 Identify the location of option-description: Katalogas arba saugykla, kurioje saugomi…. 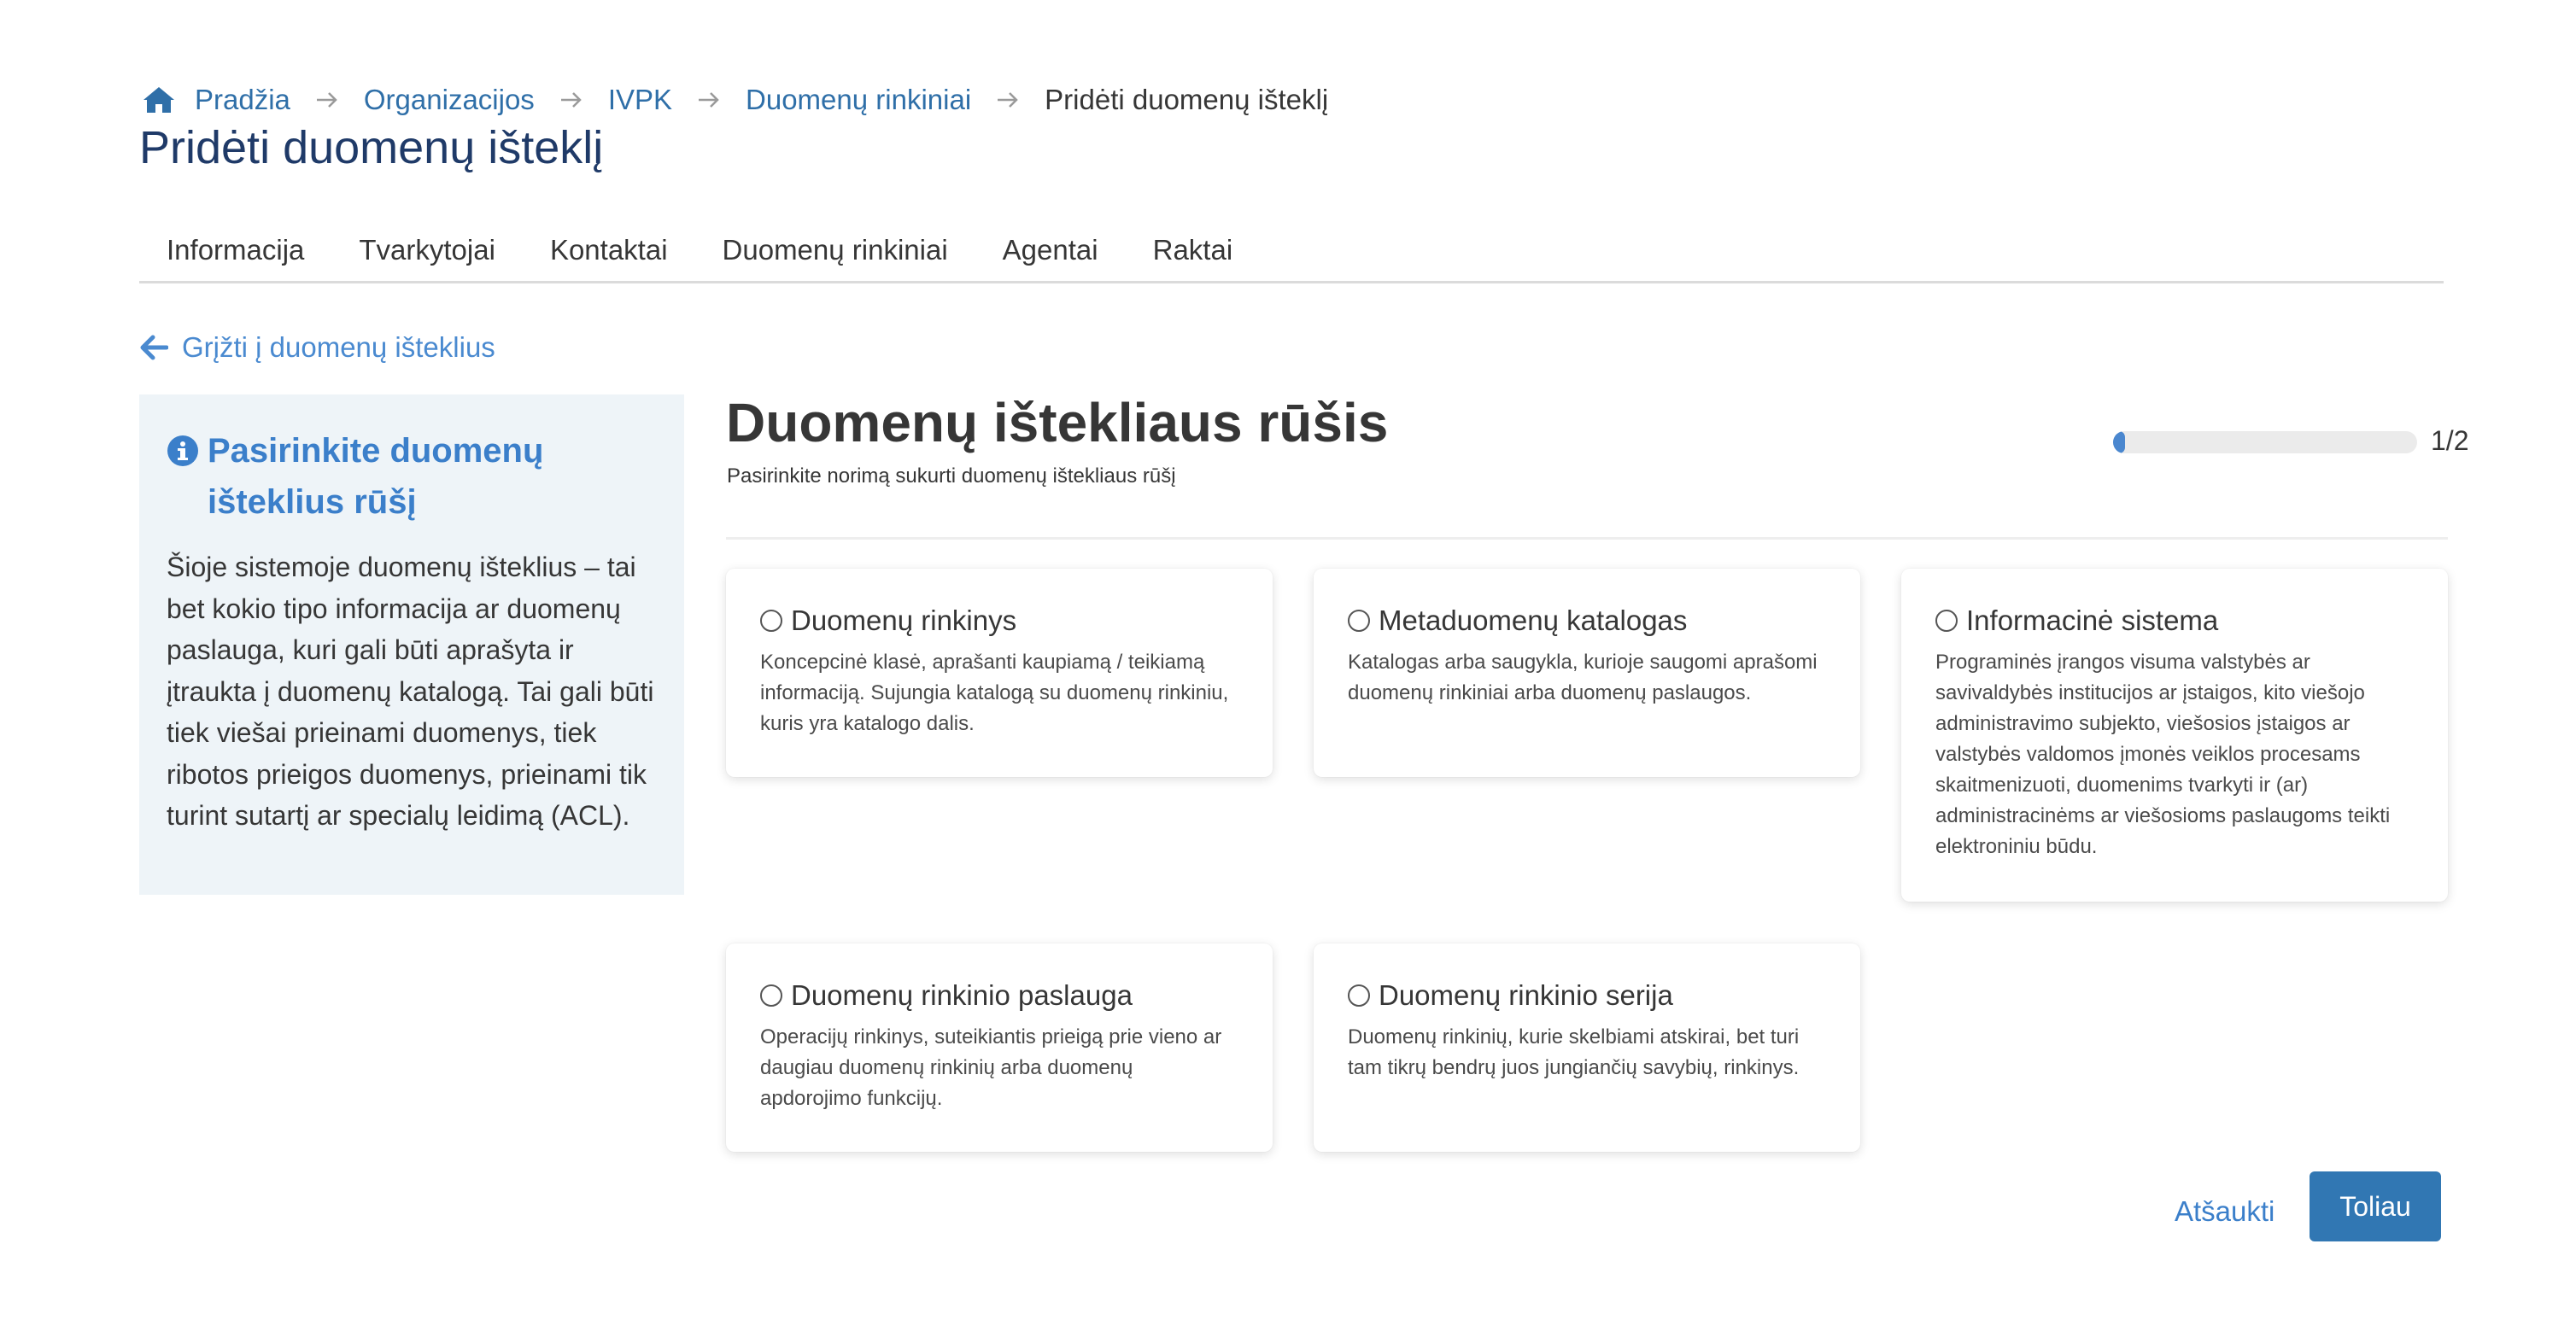
(1583, 677).